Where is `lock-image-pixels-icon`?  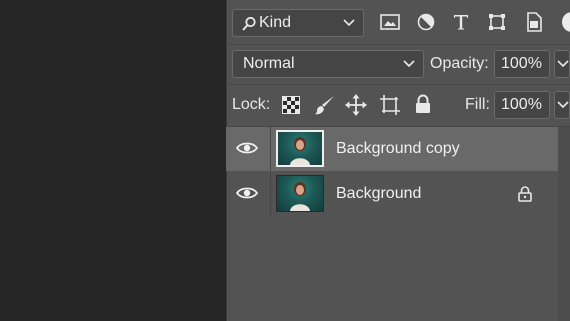 lock-image-pixels-icon is located at coordinates (325, 105).